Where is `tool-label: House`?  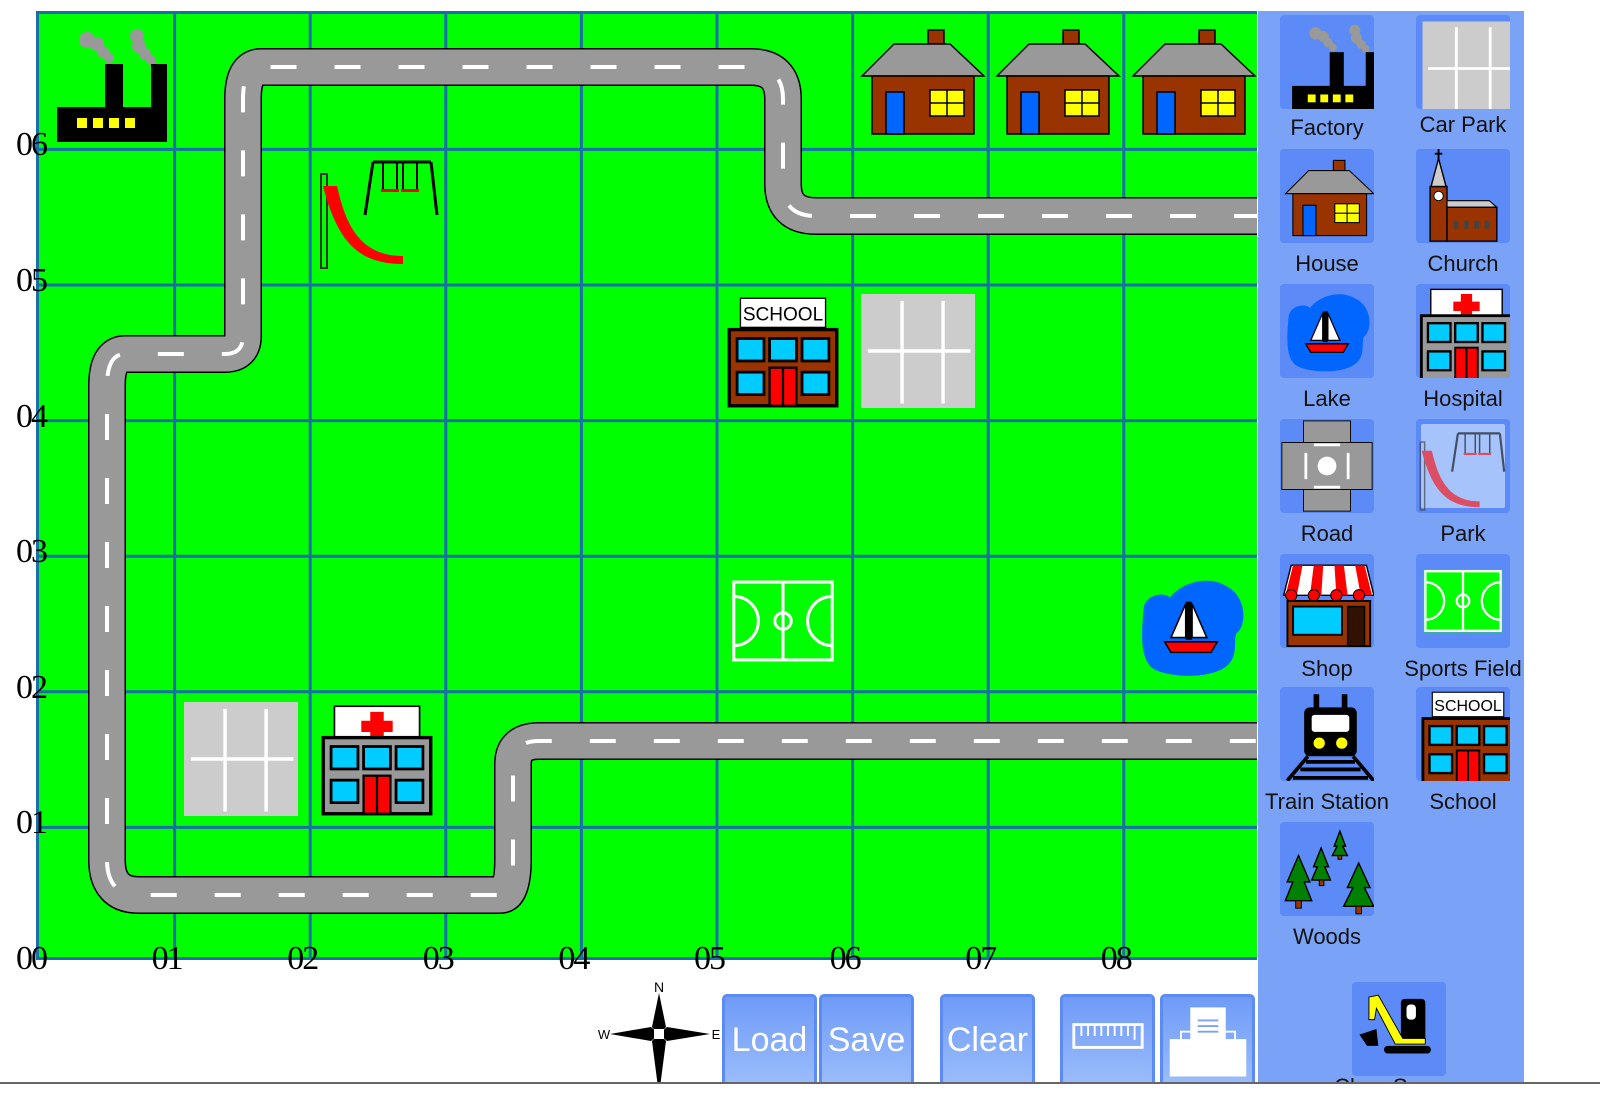
tool-label: House is located at coordinates (1327, 263).